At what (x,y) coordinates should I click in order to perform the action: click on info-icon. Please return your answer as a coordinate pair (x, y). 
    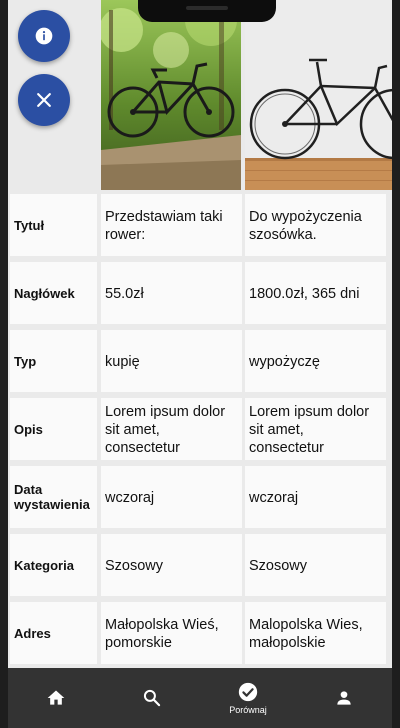
    Looking at the image, I should click on (44, 36).